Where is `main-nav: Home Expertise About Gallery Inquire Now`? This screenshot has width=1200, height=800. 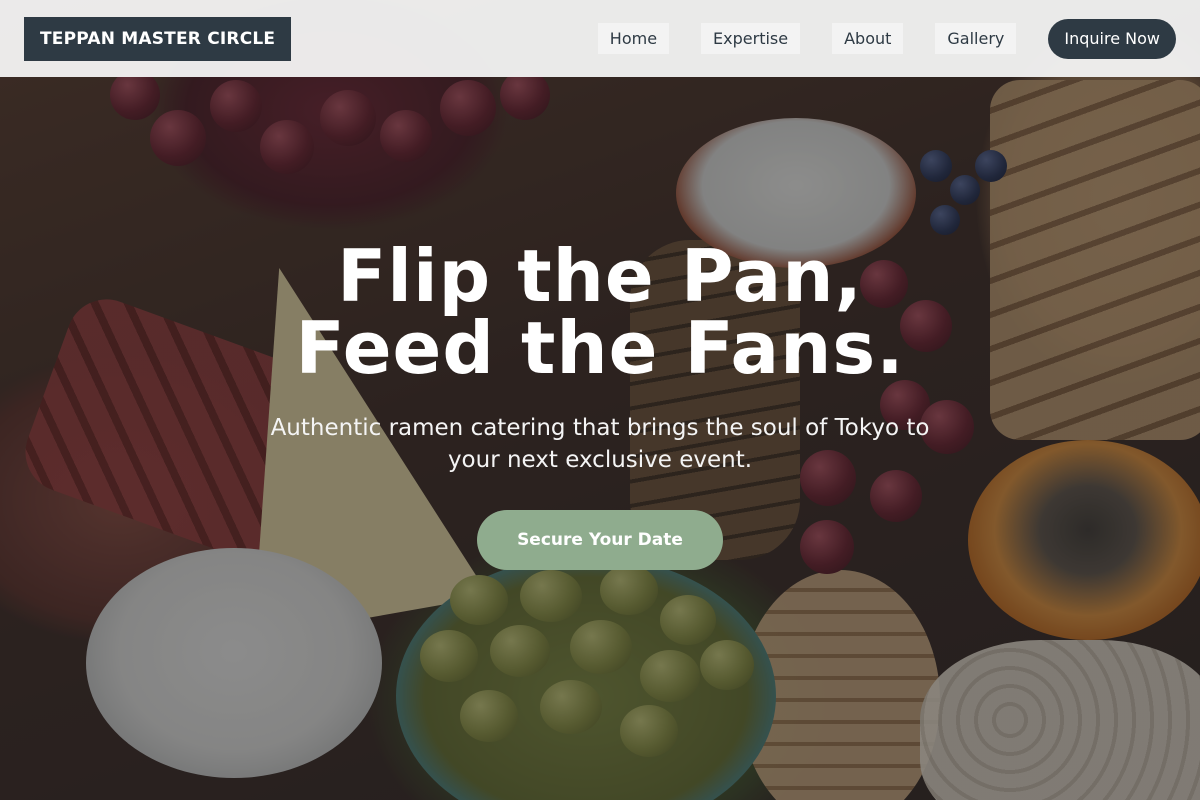
main-nav: Home Expertise About Gallery Inquire Now is located at coordinates (871, 38).